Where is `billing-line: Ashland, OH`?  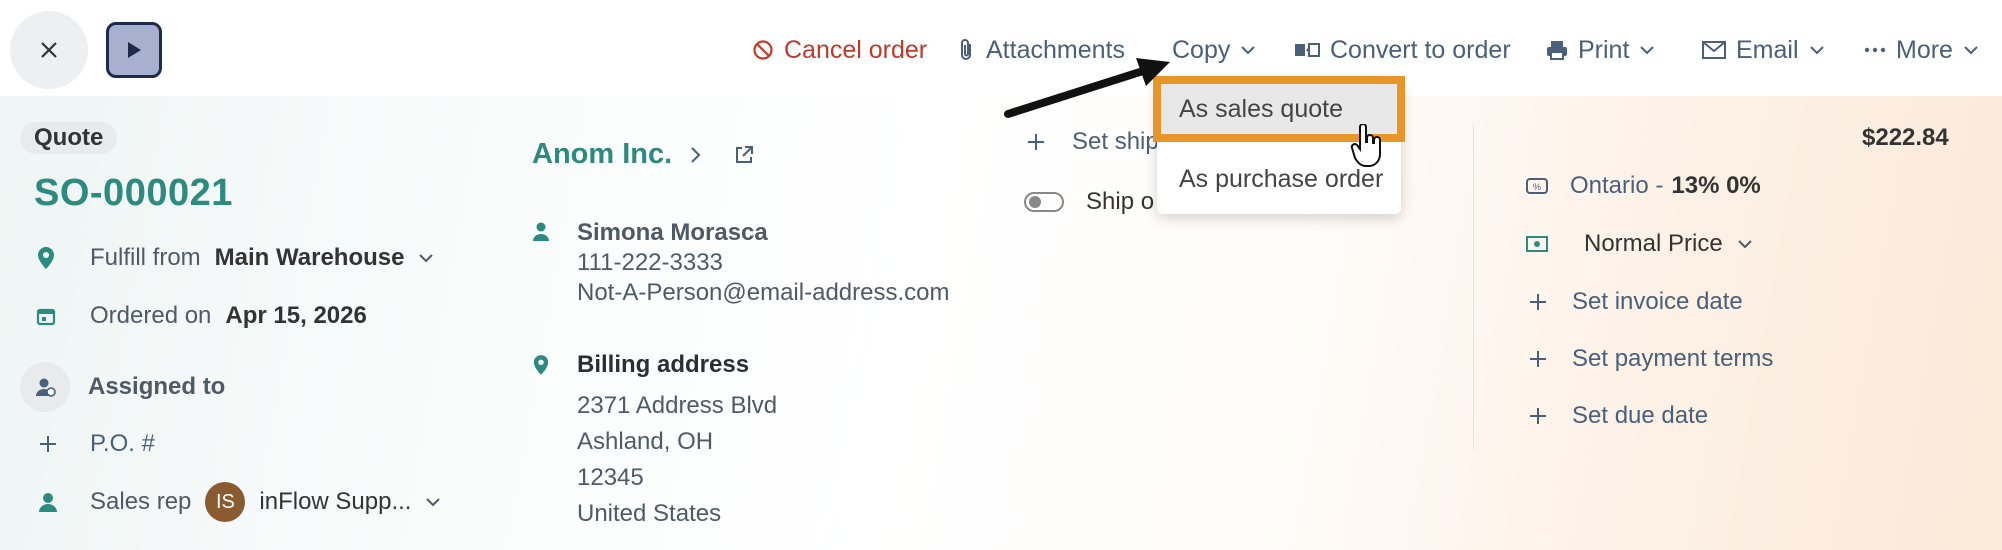 billing-line: Ashland, OH is located at coordinates (645, 441).